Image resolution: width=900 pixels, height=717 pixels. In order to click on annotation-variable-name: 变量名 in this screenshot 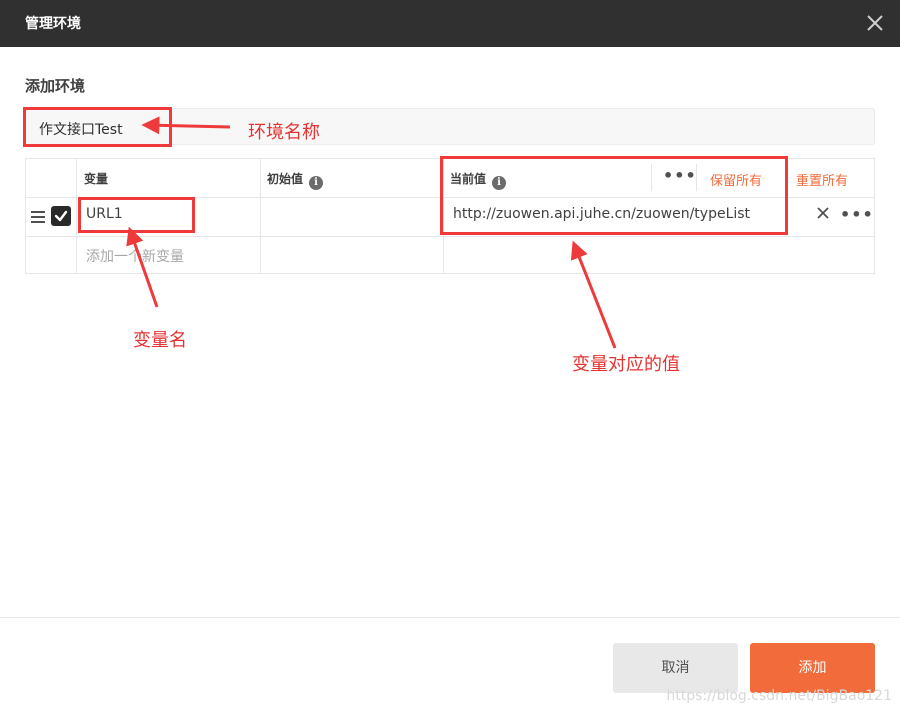, I will do `click(160, 340)`.